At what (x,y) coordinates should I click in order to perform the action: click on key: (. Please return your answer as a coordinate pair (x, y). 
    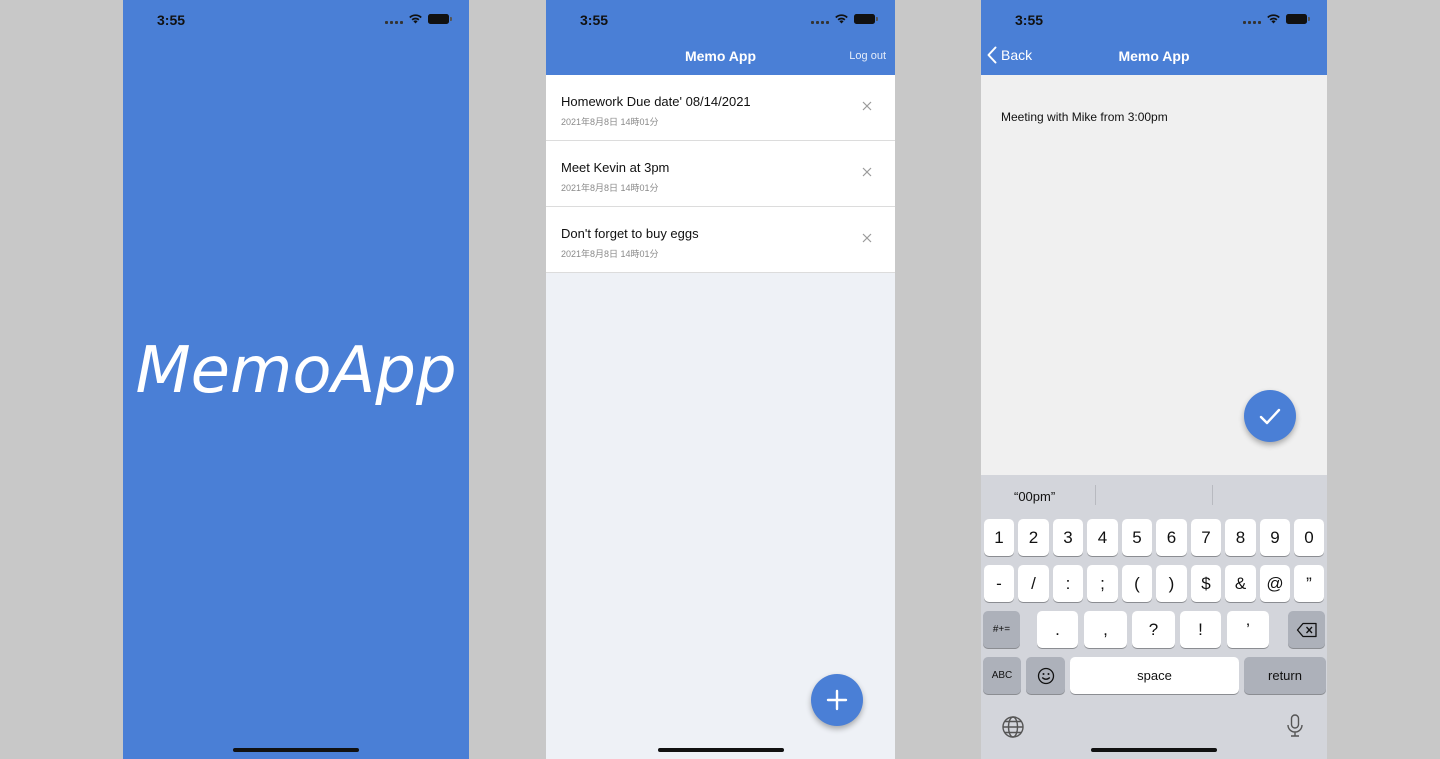
    Looking at the image, I should click on (1137, 583).